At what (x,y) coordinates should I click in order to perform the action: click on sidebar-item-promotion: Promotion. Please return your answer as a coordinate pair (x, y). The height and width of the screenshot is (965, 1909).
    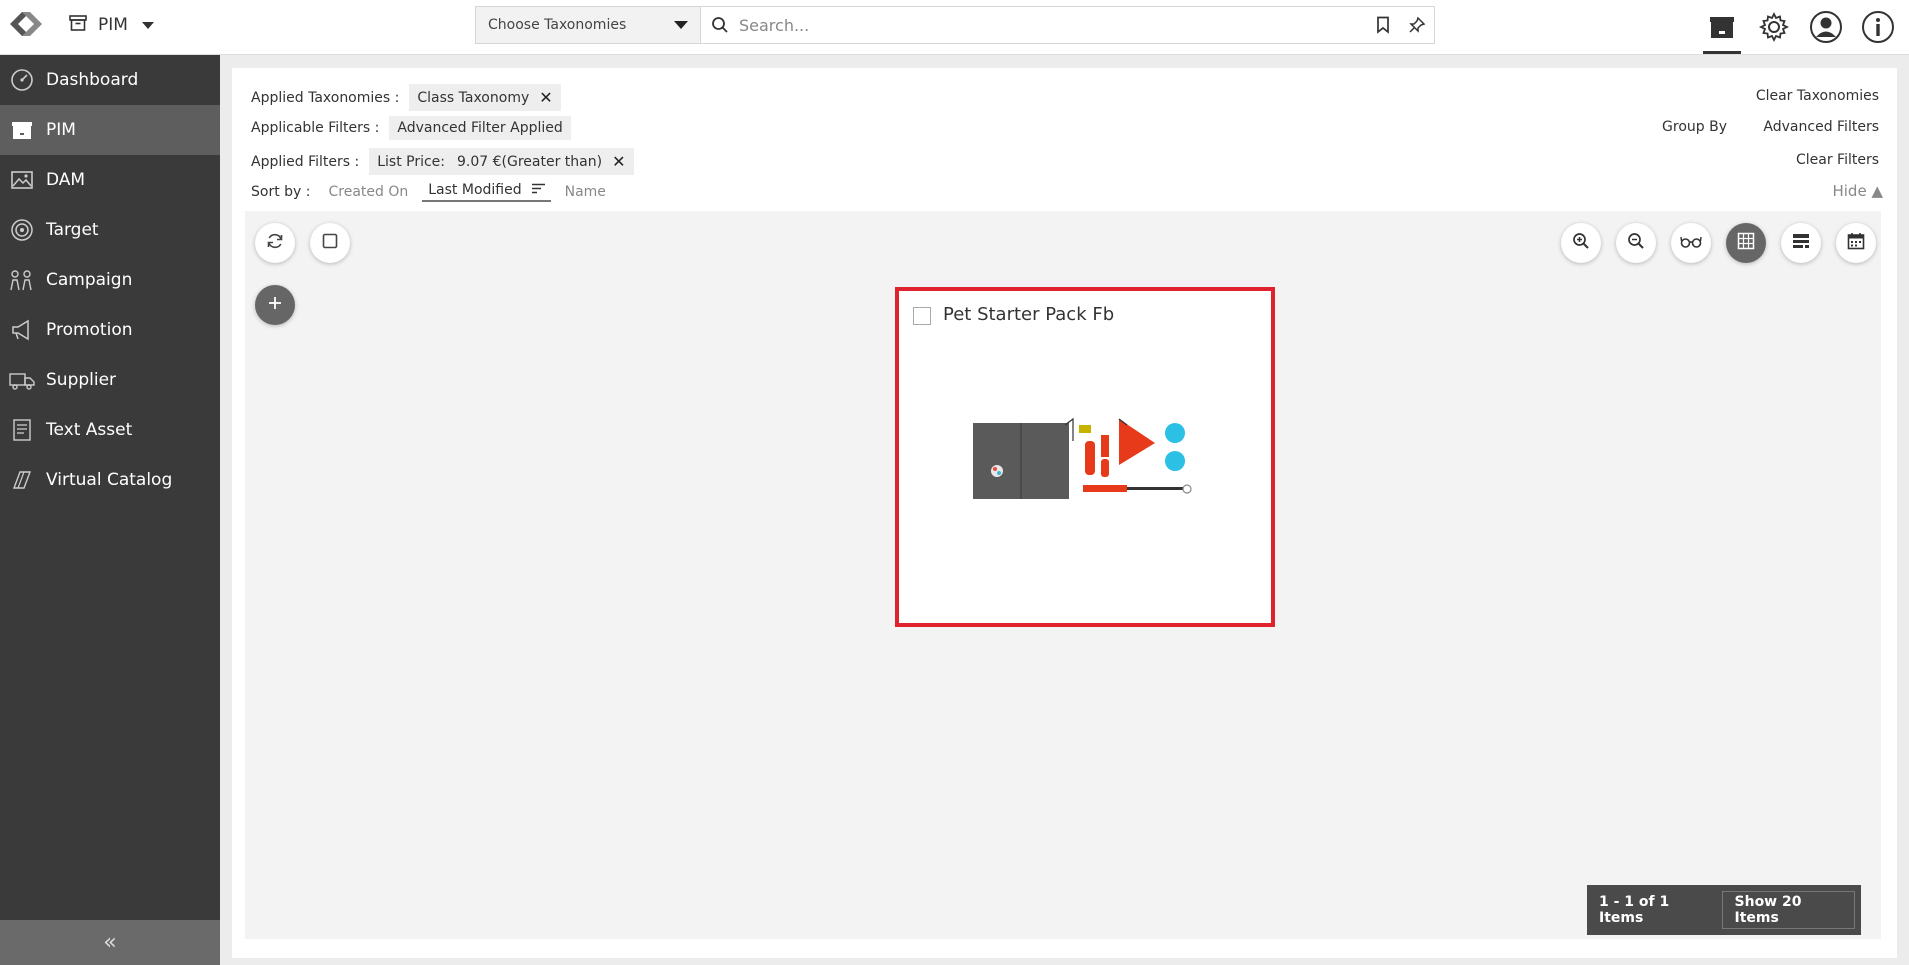
    Looking at the image, I should click on (110, 330).